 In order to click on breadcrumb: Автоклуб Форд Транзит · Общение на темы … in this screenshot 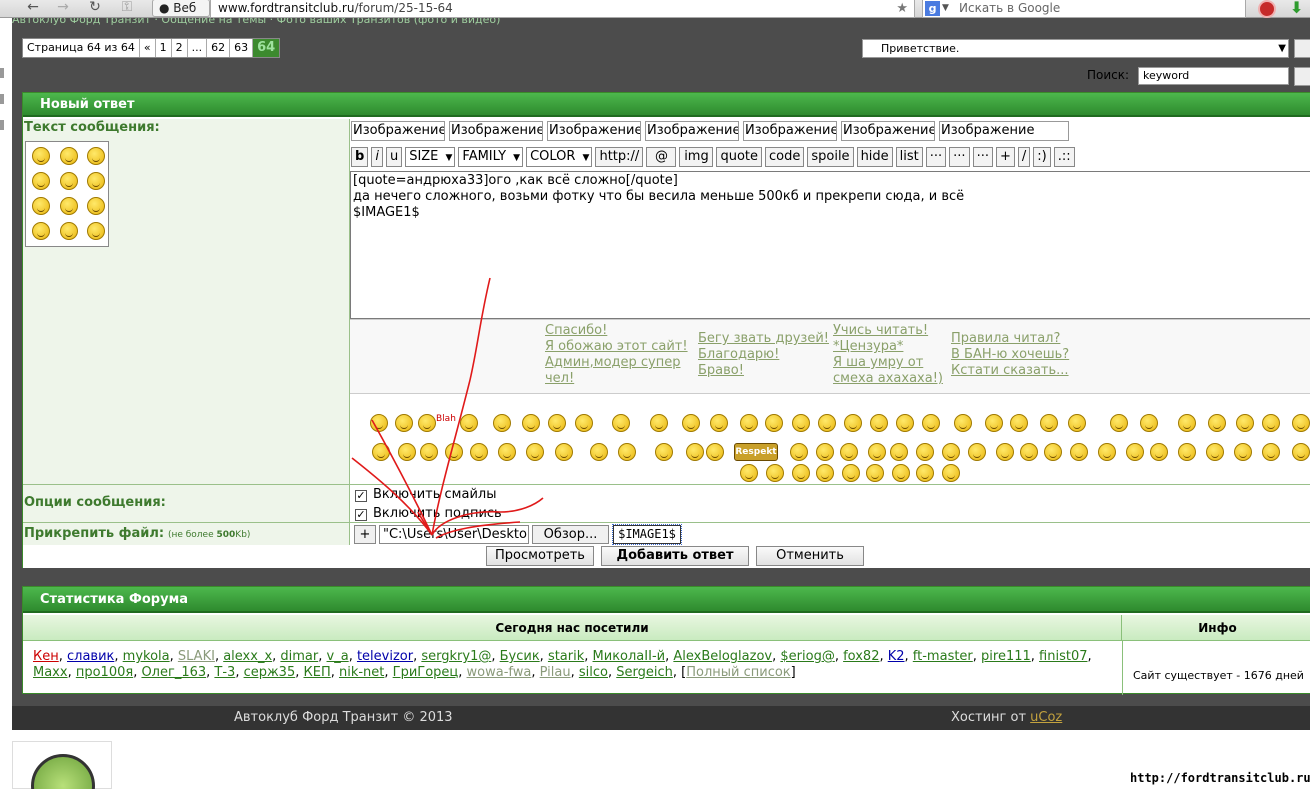, I will do `click(312, 23)`.